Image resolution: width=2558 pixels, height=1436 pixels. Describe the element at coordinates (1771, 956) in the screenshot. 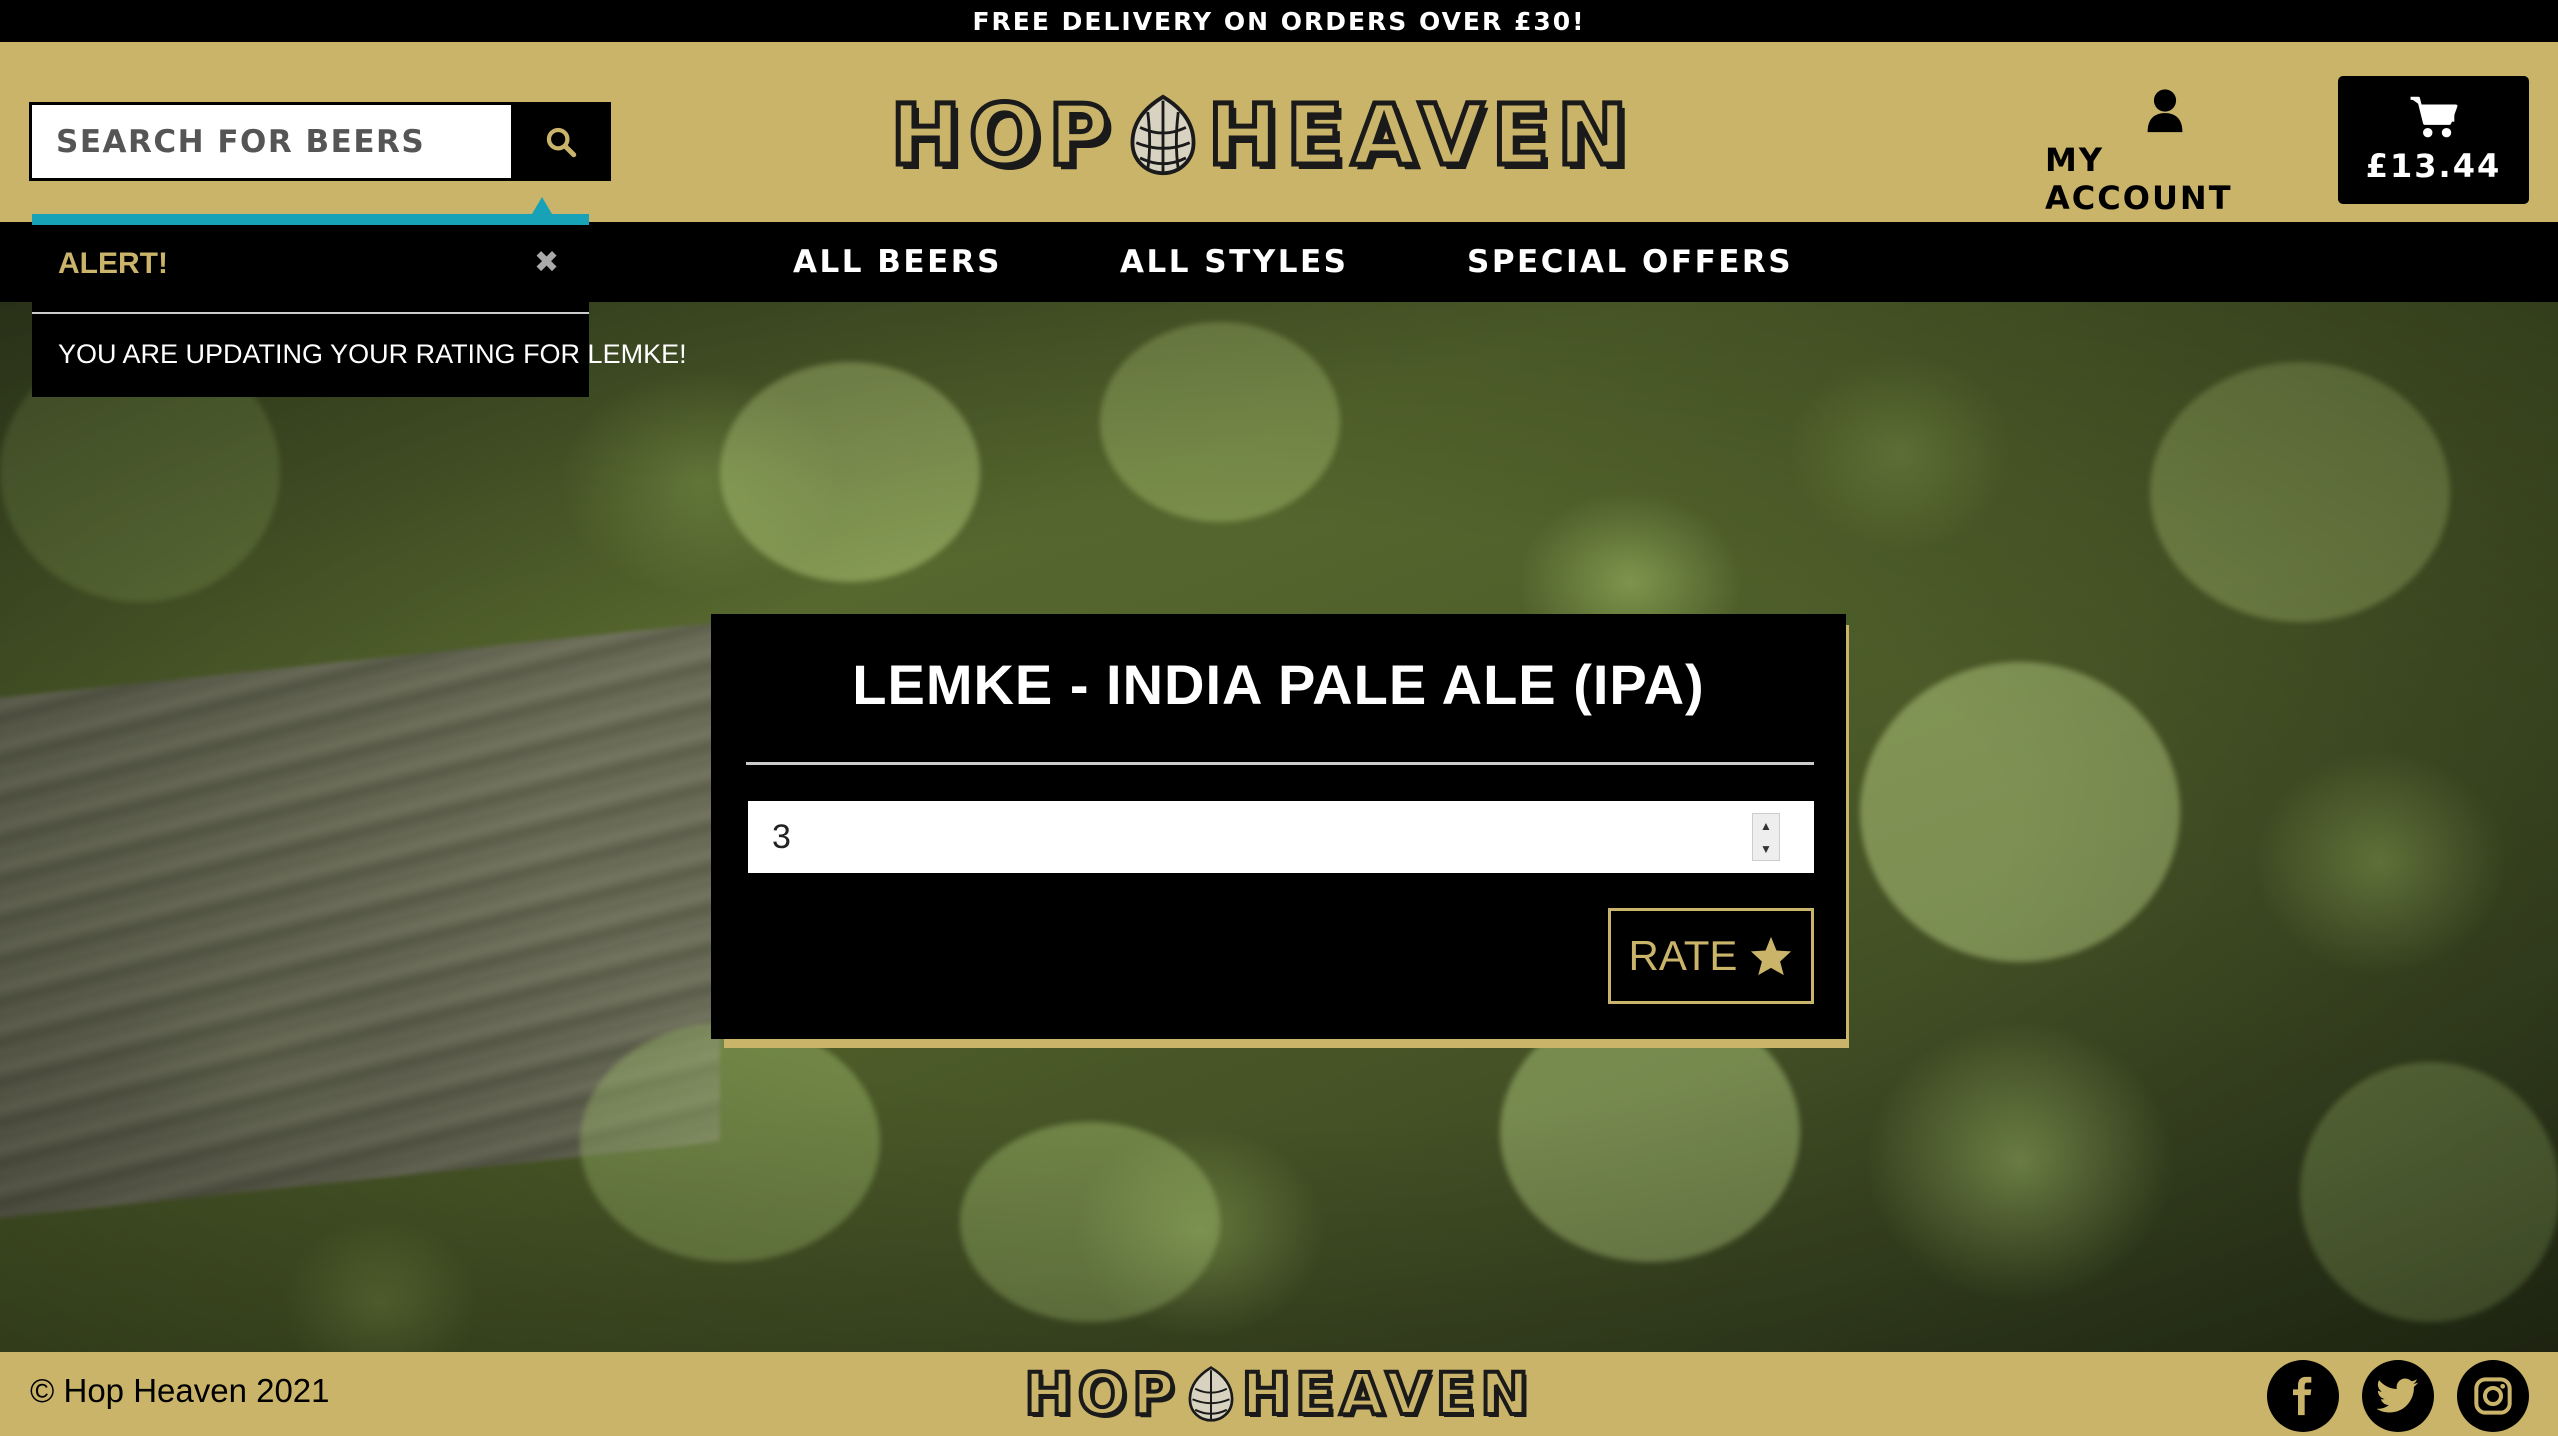

I see `star-icon` at that location.